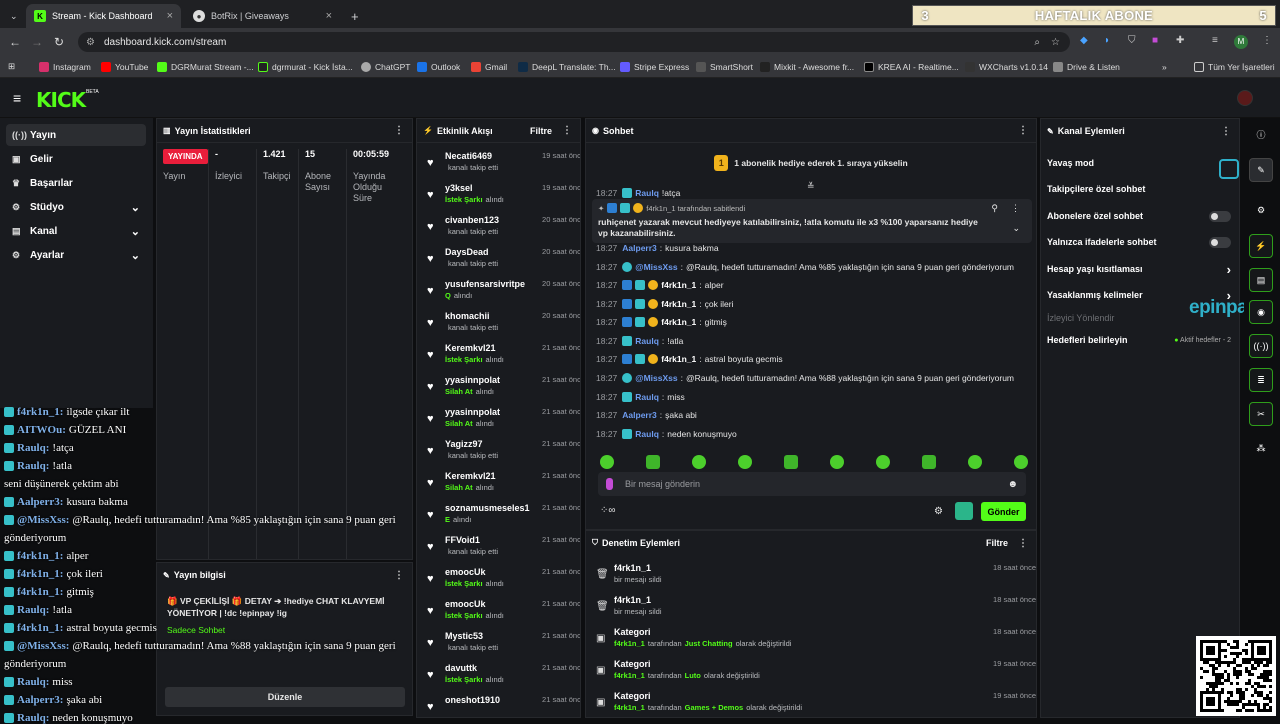 The width and height of the screenshot is (1280, 724). What do you see at coordinates (1261, 134) in the screenshot?
I see `info-icon: ⓘ` at bounding box center [1261, 134].